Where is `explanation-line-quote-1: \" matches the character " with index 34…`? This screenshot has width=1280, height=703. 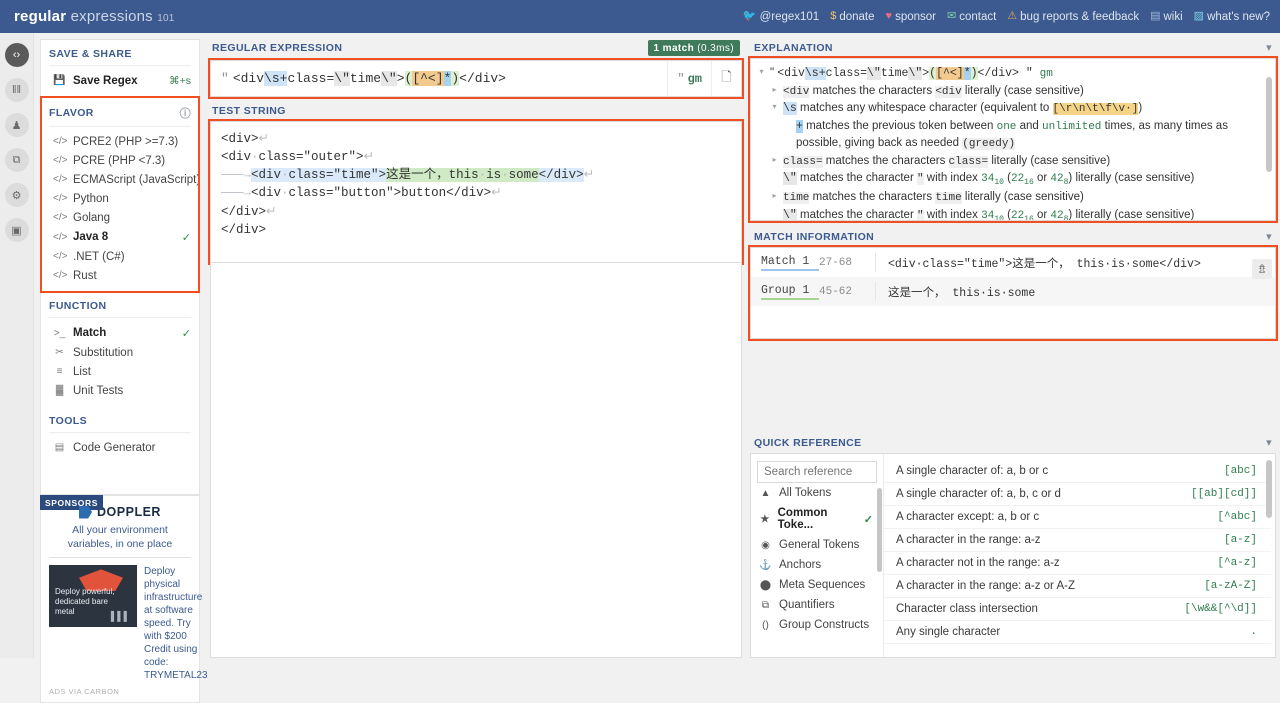 explanation-line-quote-1: \" matches the character " with index 34… is located at coordinates (1012, 179).